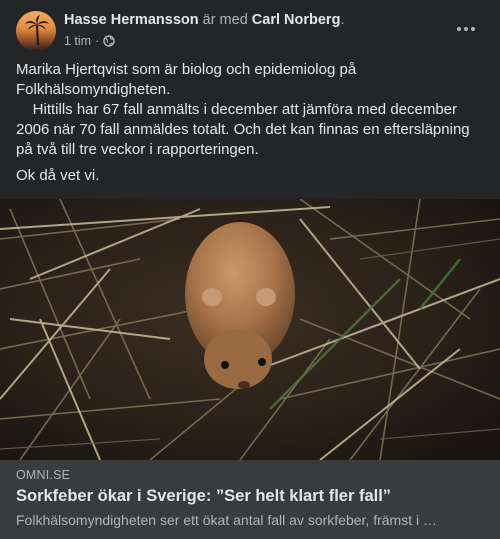  I want to click on post-time: 1 tim, so click(77, 41).